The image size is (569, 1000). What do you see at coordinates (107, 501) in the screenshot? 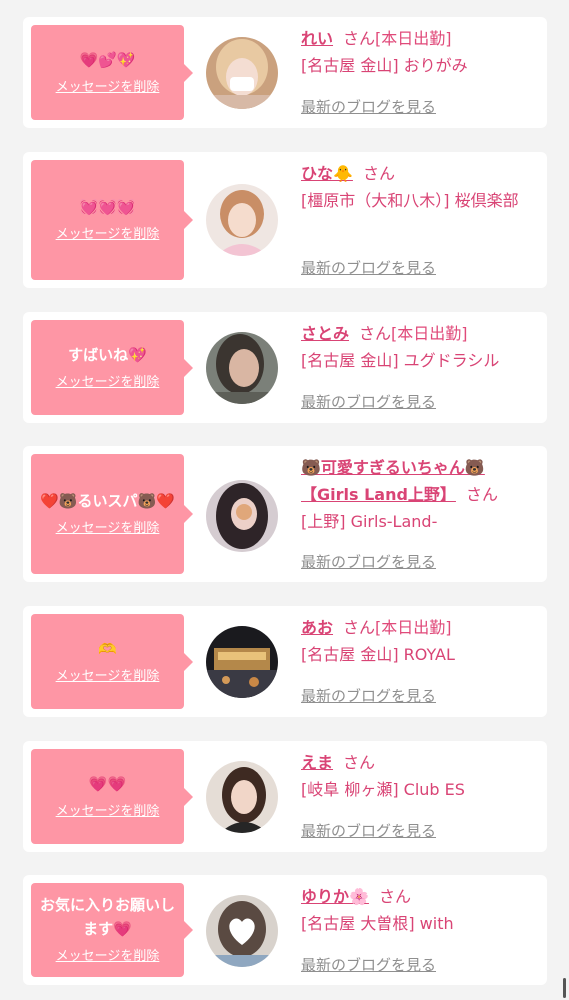
I see `message-text: ❤️🐻るいスパ🐻❤️` at bounding box center [107, 501].